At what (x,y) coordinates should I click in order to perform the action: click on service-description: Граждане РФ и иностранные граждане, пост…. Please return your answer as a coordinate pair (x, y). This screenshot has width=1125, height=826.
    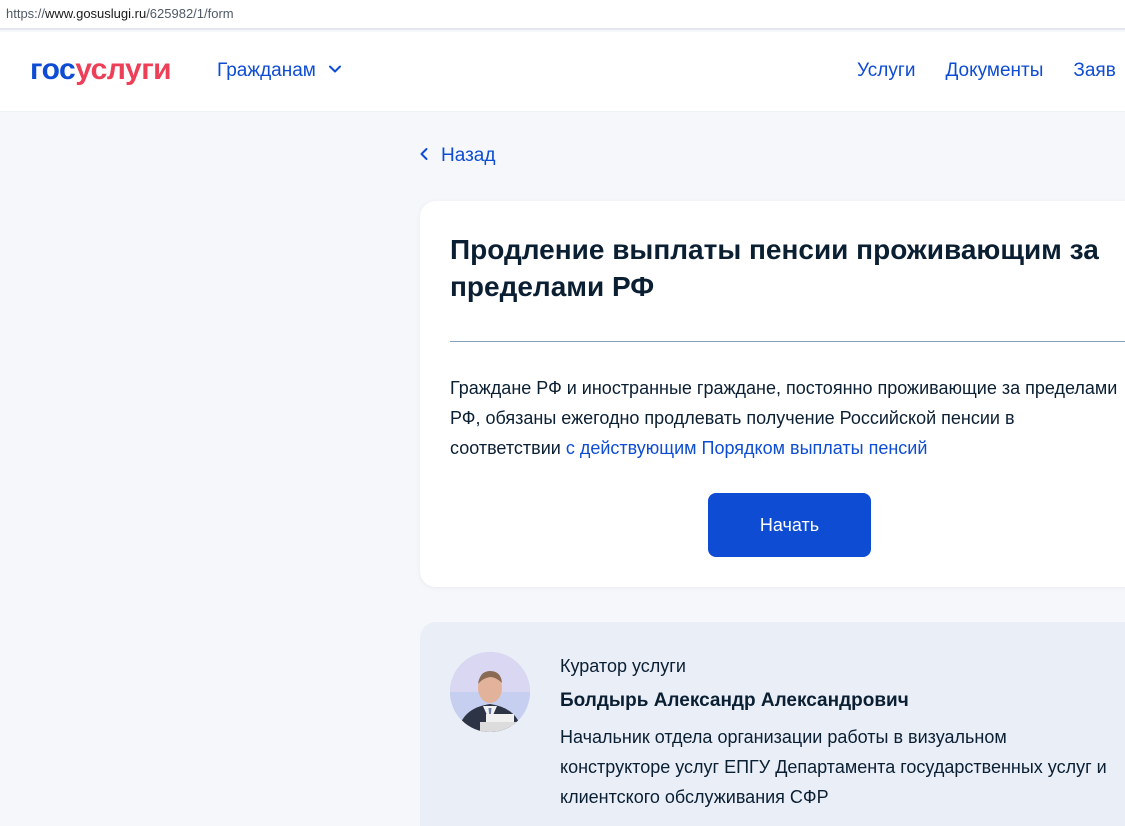
    Looking at the image, I should click on (785, 418).